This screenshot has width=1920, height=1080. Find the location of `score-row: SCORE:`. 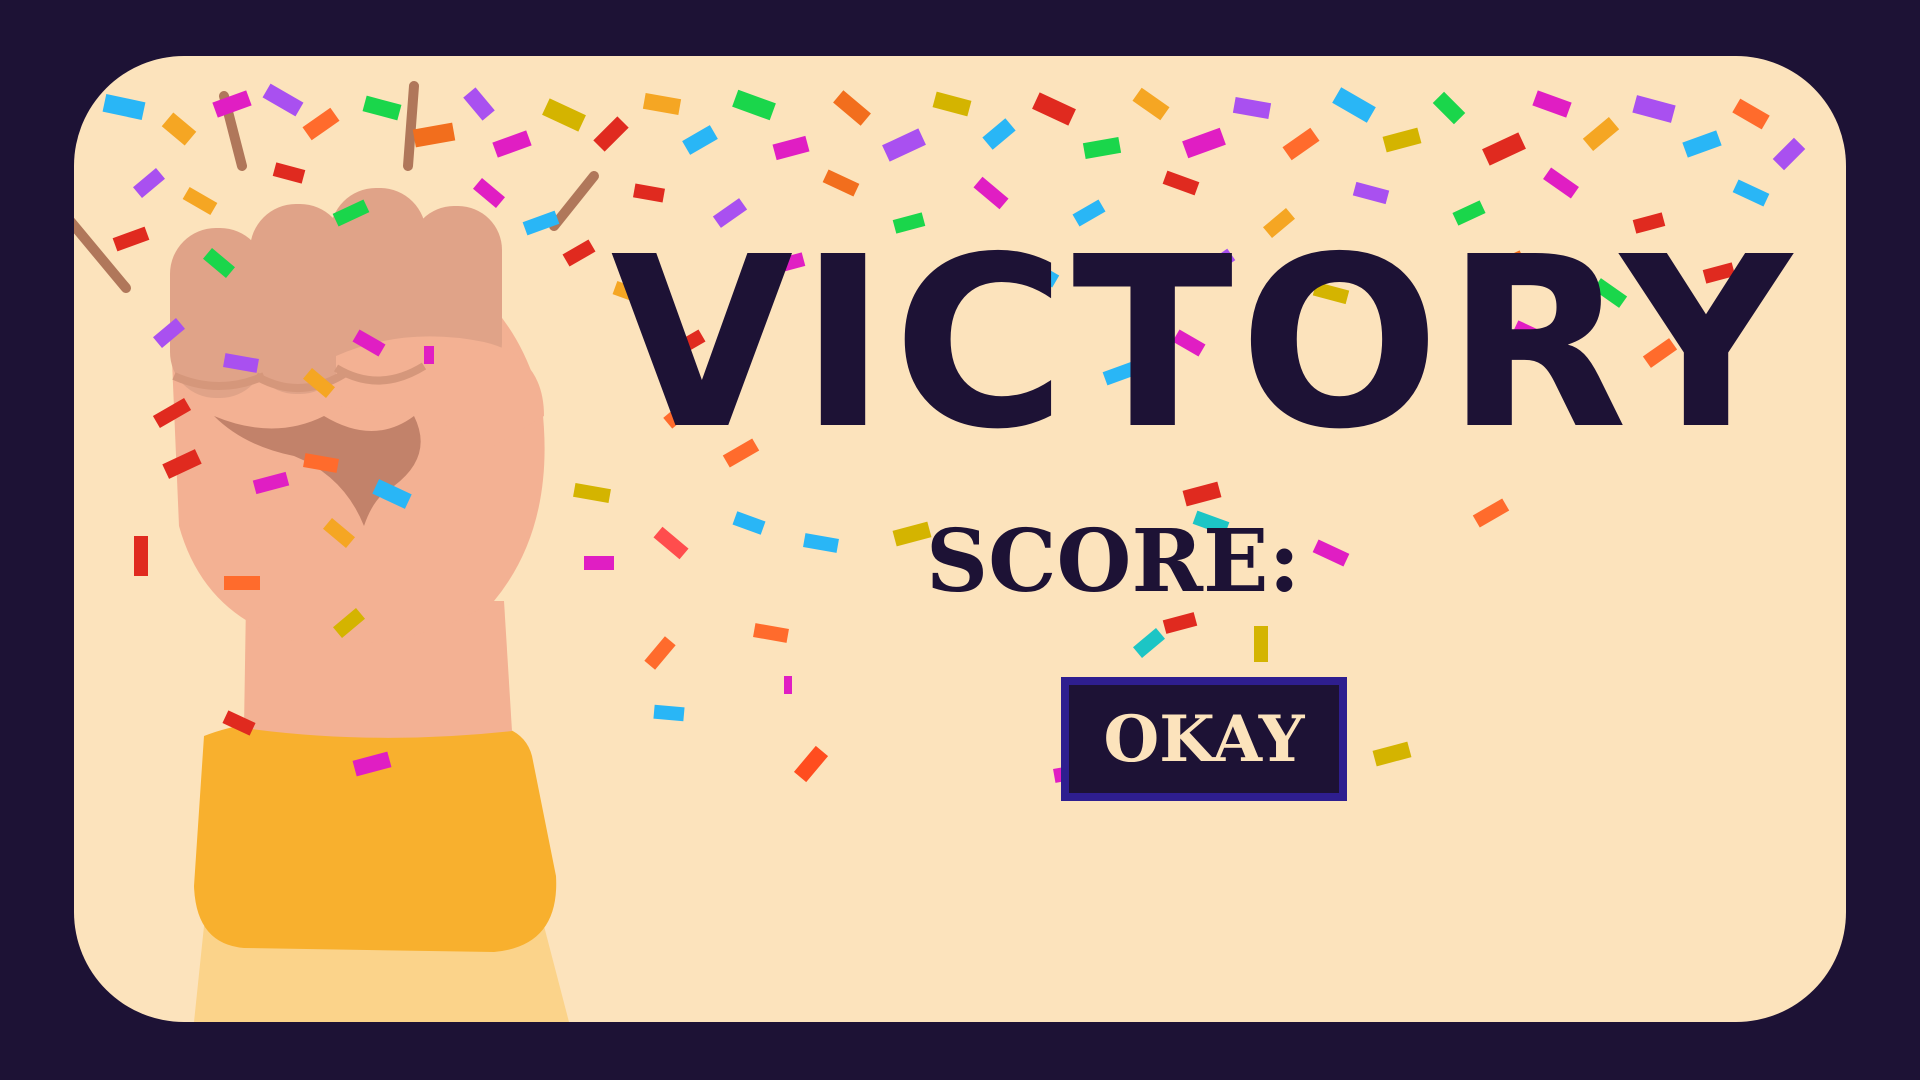

score-row: SCORE: is located at coordinates (1122, 561).